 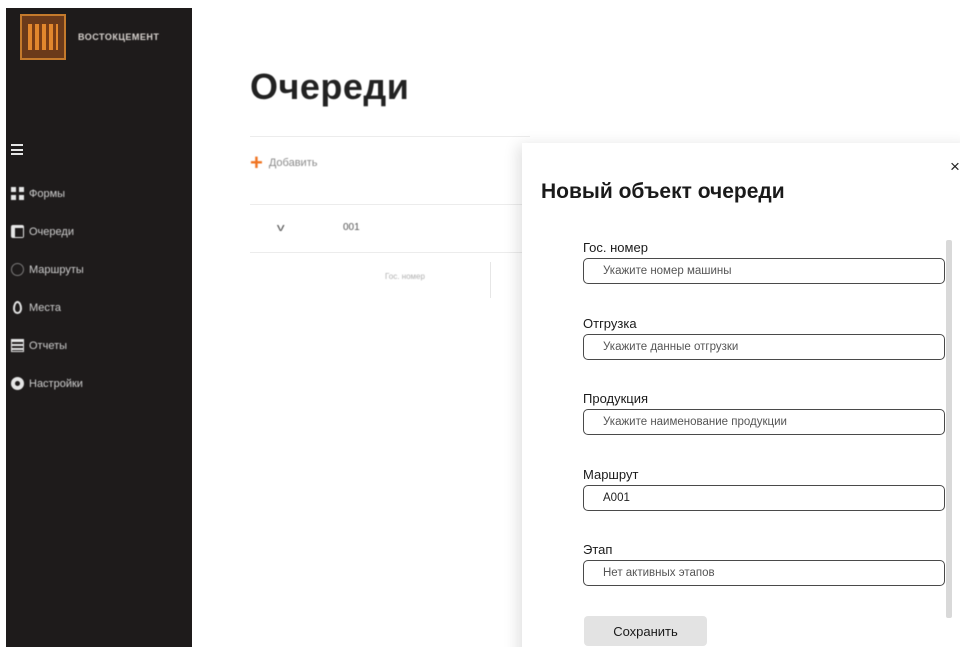 I want to click on document-icon, so click(x=17, y=231).